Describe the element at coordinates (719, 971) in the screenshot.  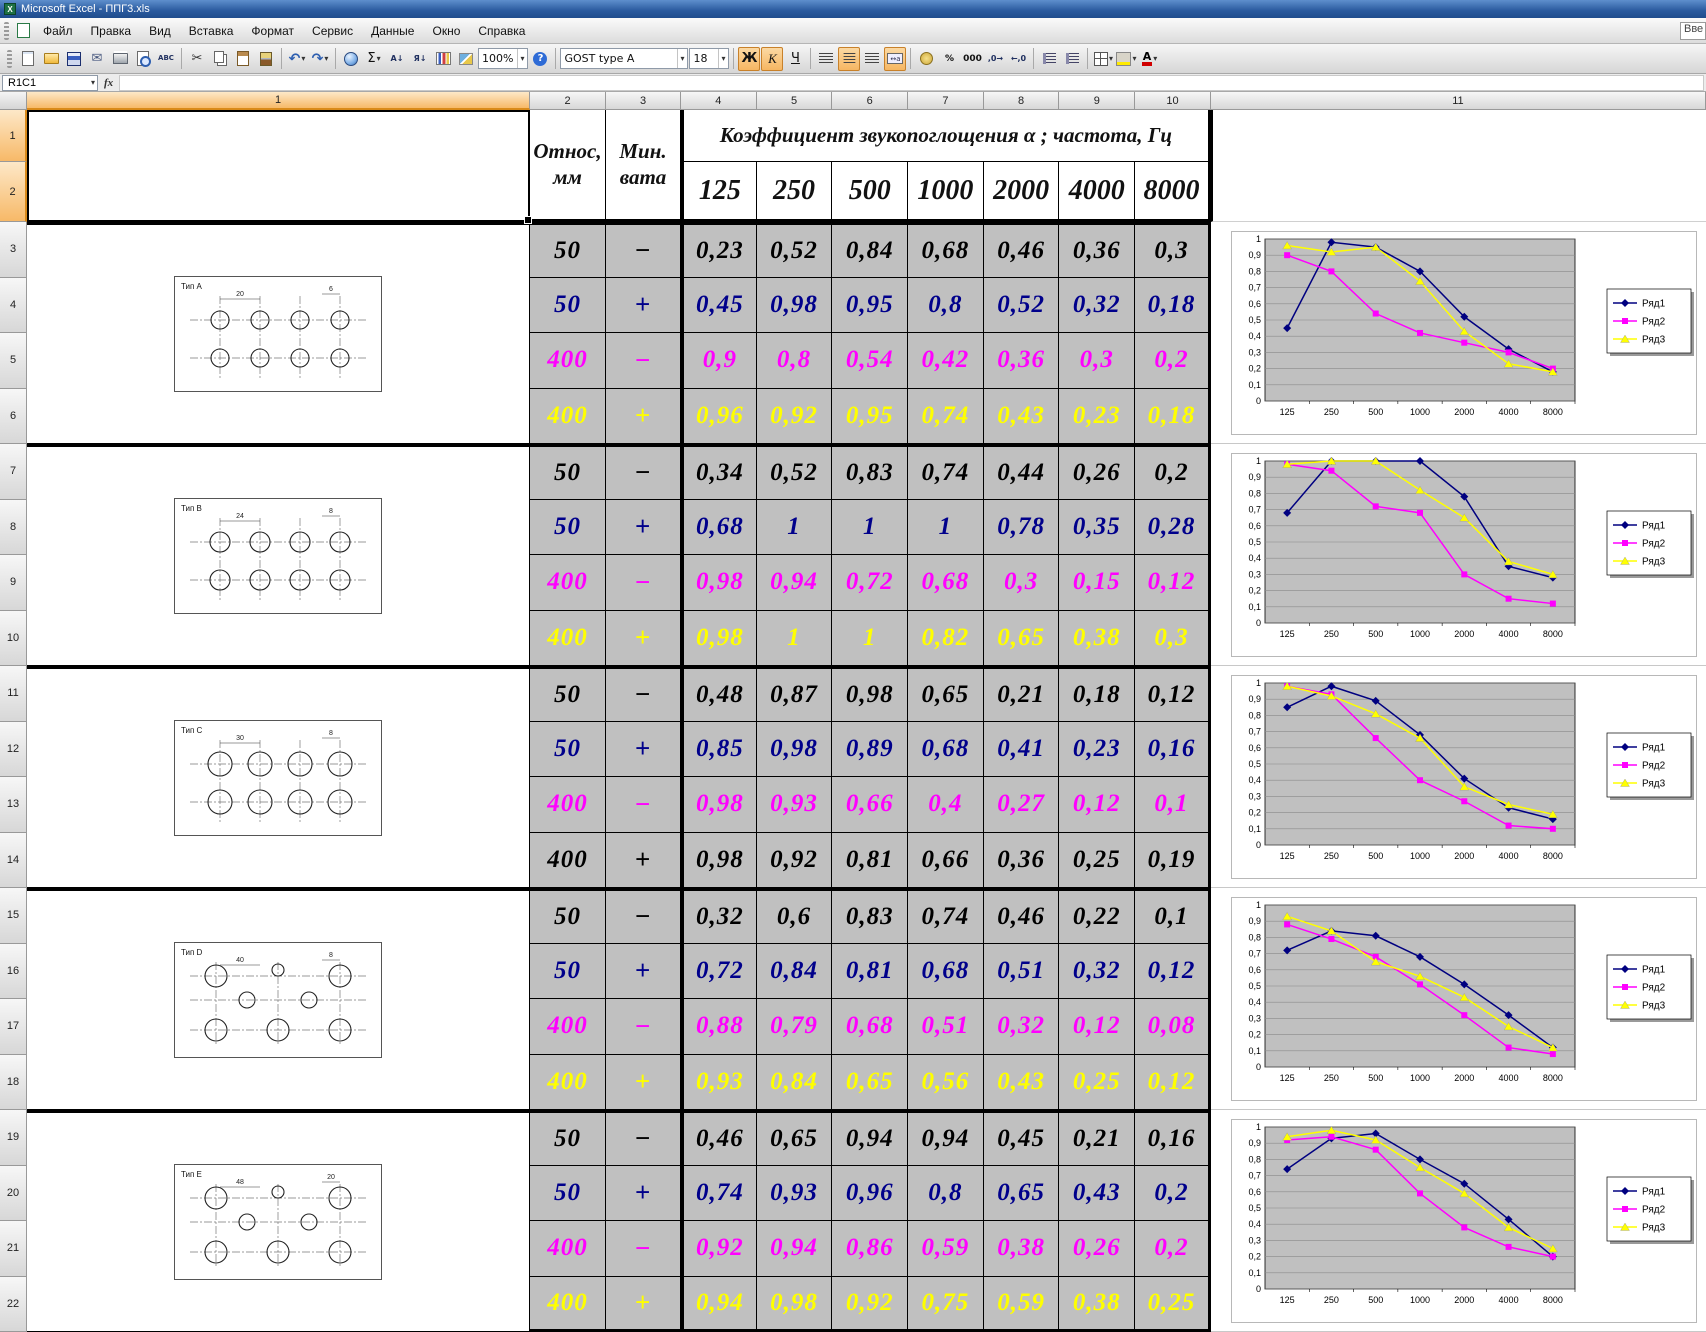
I see `value-cell: 0,72` at that location.